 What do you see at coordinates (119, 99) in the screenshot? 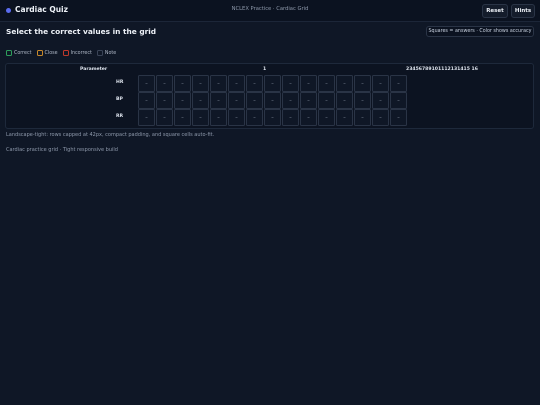
I see `row-label-bp: BP` at bounding box center [119, 99].